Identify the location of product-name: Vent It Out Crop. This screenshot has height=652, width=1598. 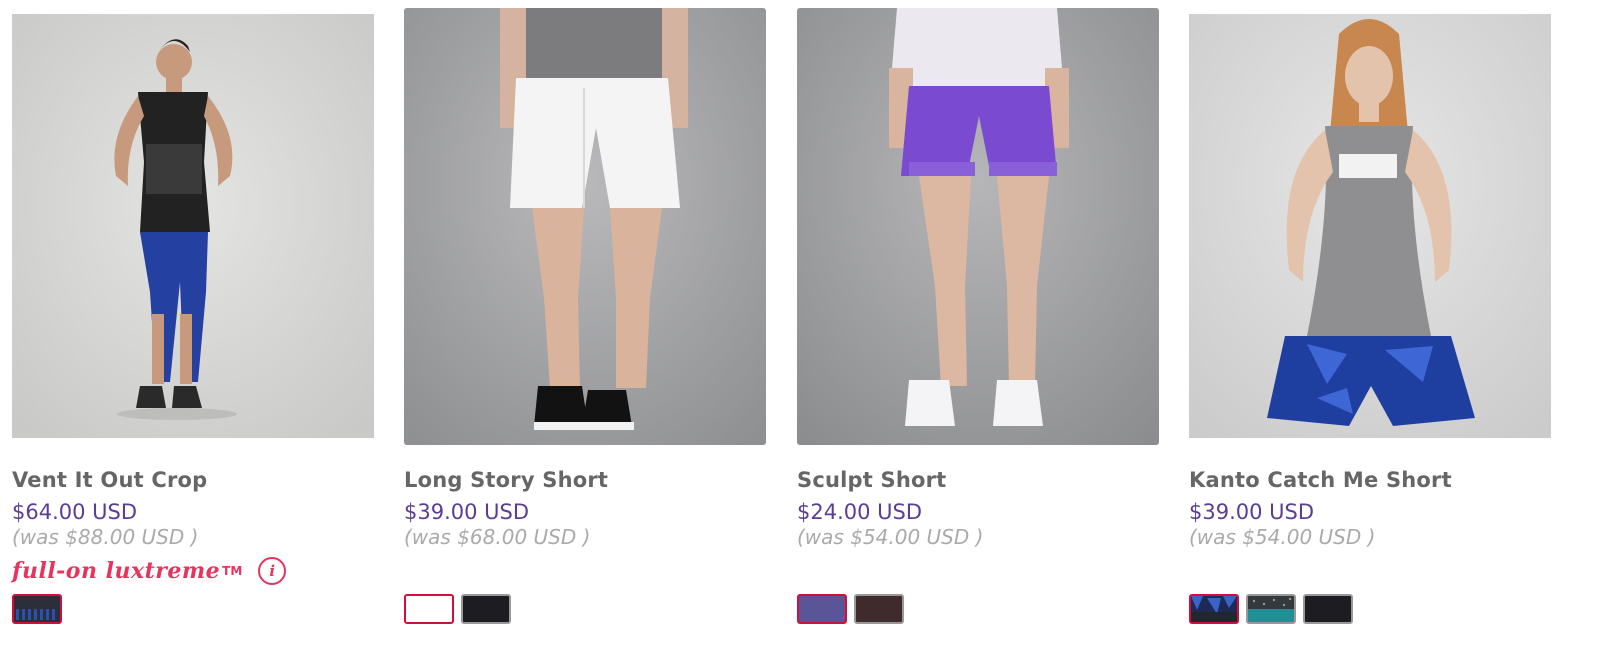
(109, 480).